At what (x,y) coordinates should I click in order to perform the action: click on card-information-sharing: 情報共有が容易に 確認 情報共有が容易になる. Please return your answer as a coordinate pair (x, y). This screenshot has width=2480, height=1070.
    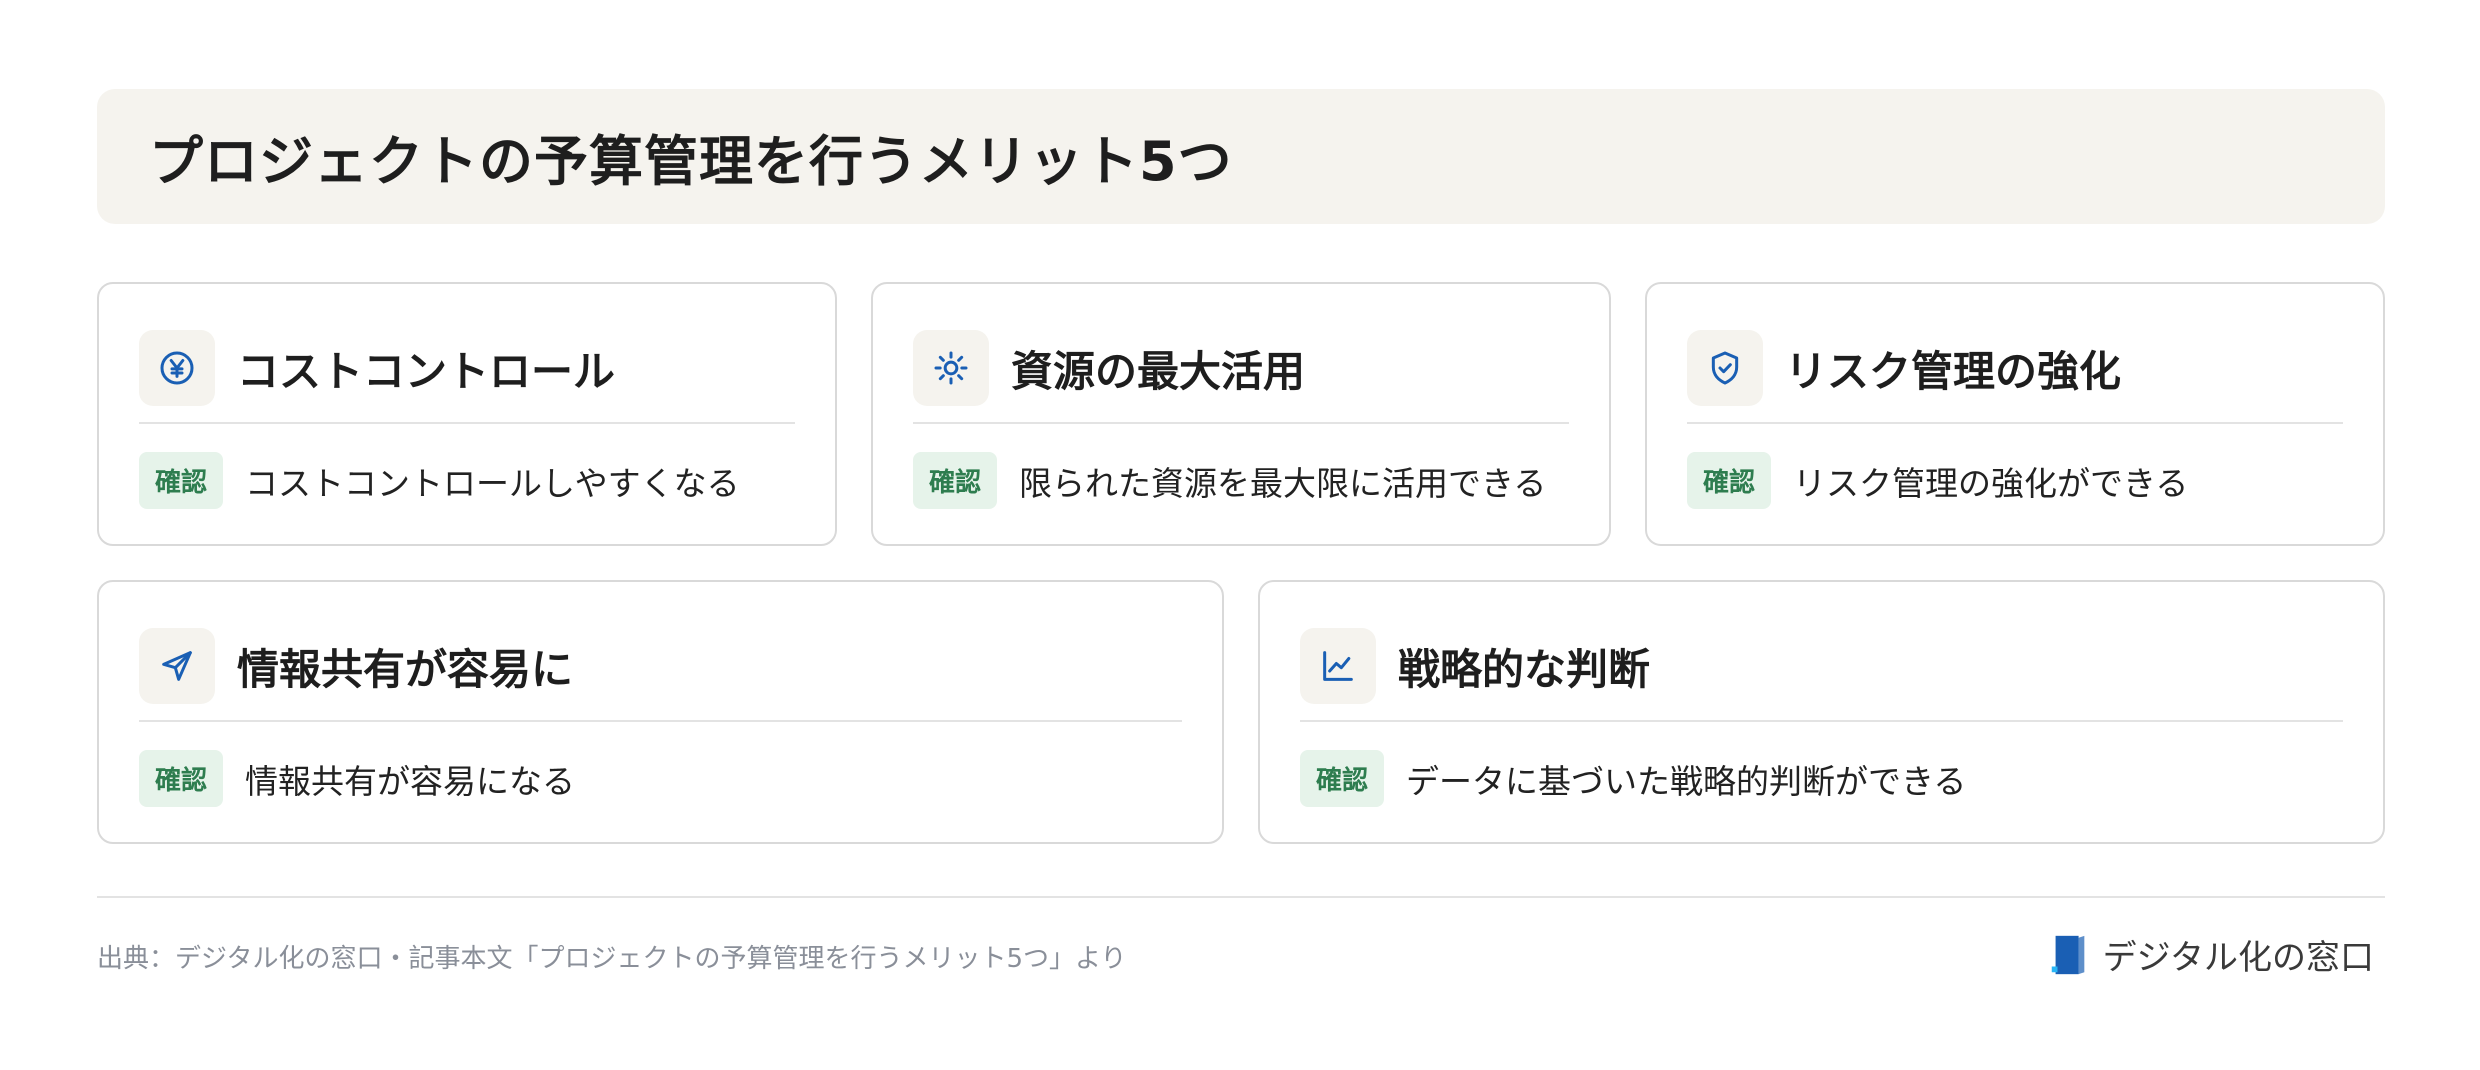
    Looking at the image, I should click on (660, 712).